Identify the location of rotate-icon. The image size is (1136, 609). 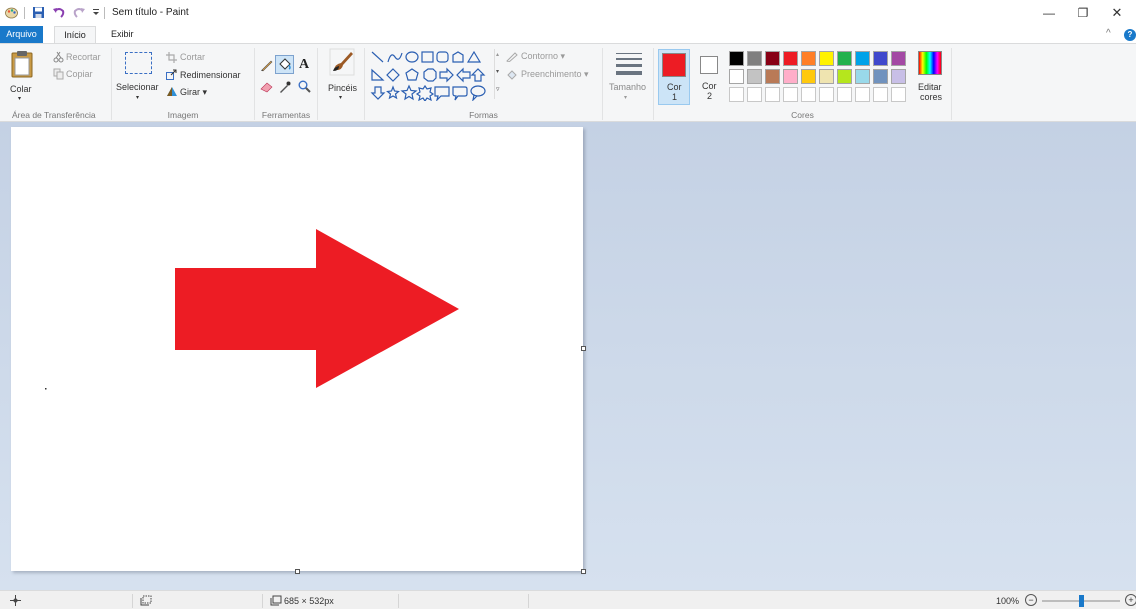
(172, 92).